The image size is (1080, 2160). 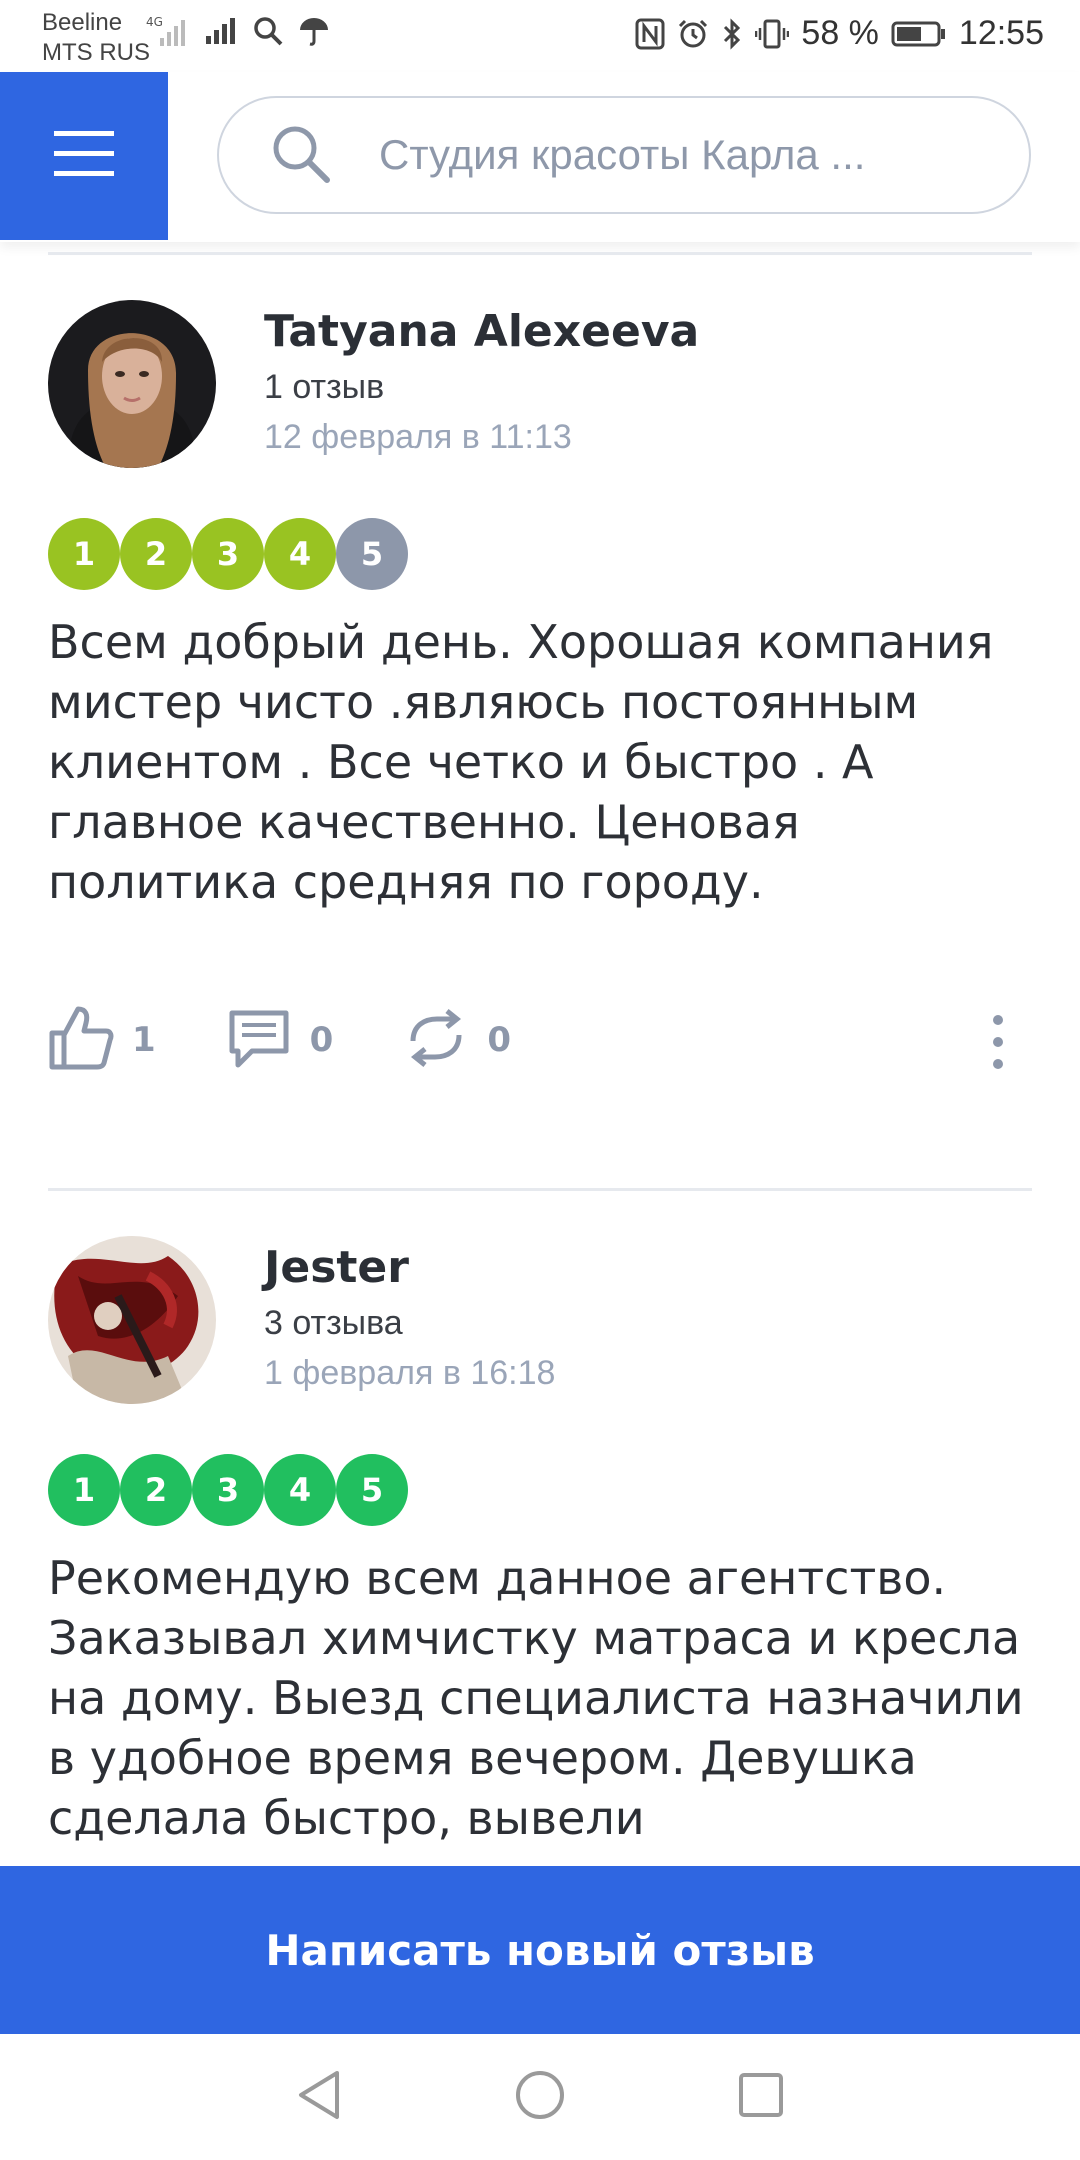 I want to click on vibrate-icon, so click(x=772, y=34).